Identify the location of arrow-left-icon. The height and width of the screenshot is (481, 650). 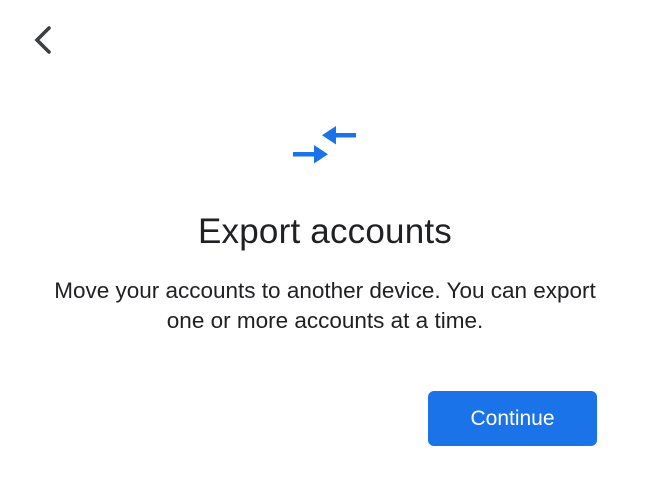
(339, 135).